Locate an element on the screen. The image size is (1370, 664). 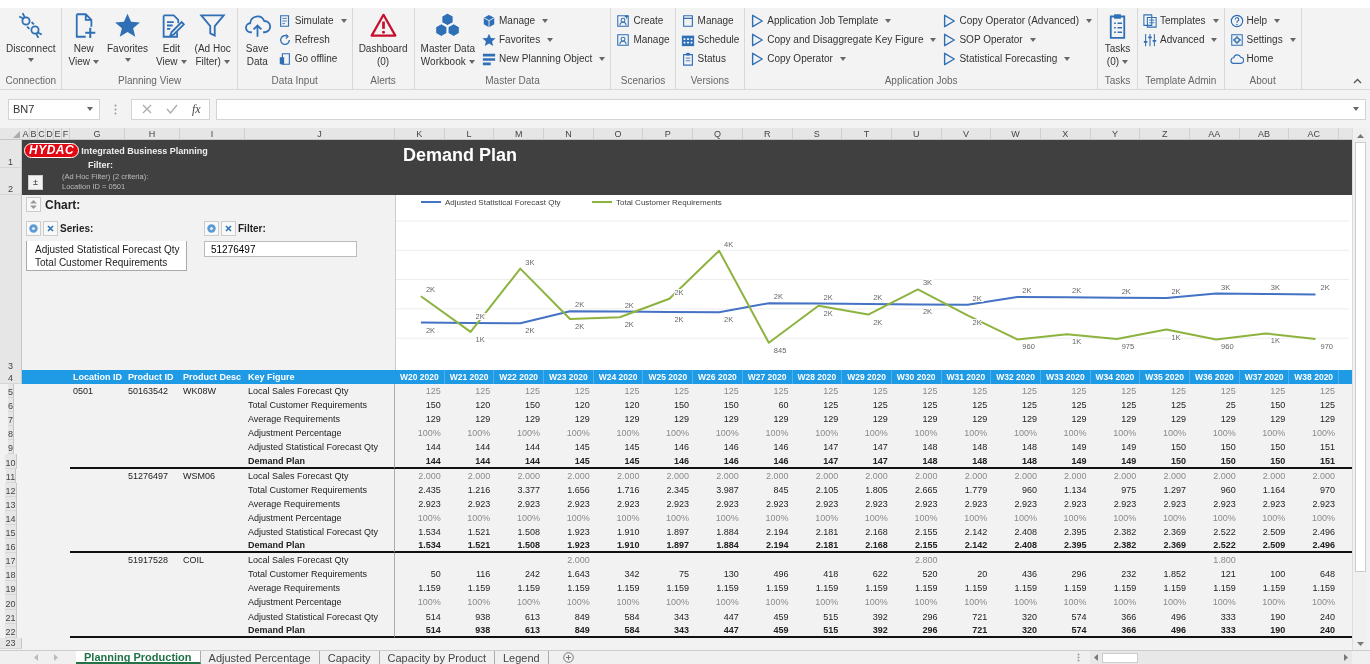
ribbon-button: Refresh is located at coordinates (312, 39).